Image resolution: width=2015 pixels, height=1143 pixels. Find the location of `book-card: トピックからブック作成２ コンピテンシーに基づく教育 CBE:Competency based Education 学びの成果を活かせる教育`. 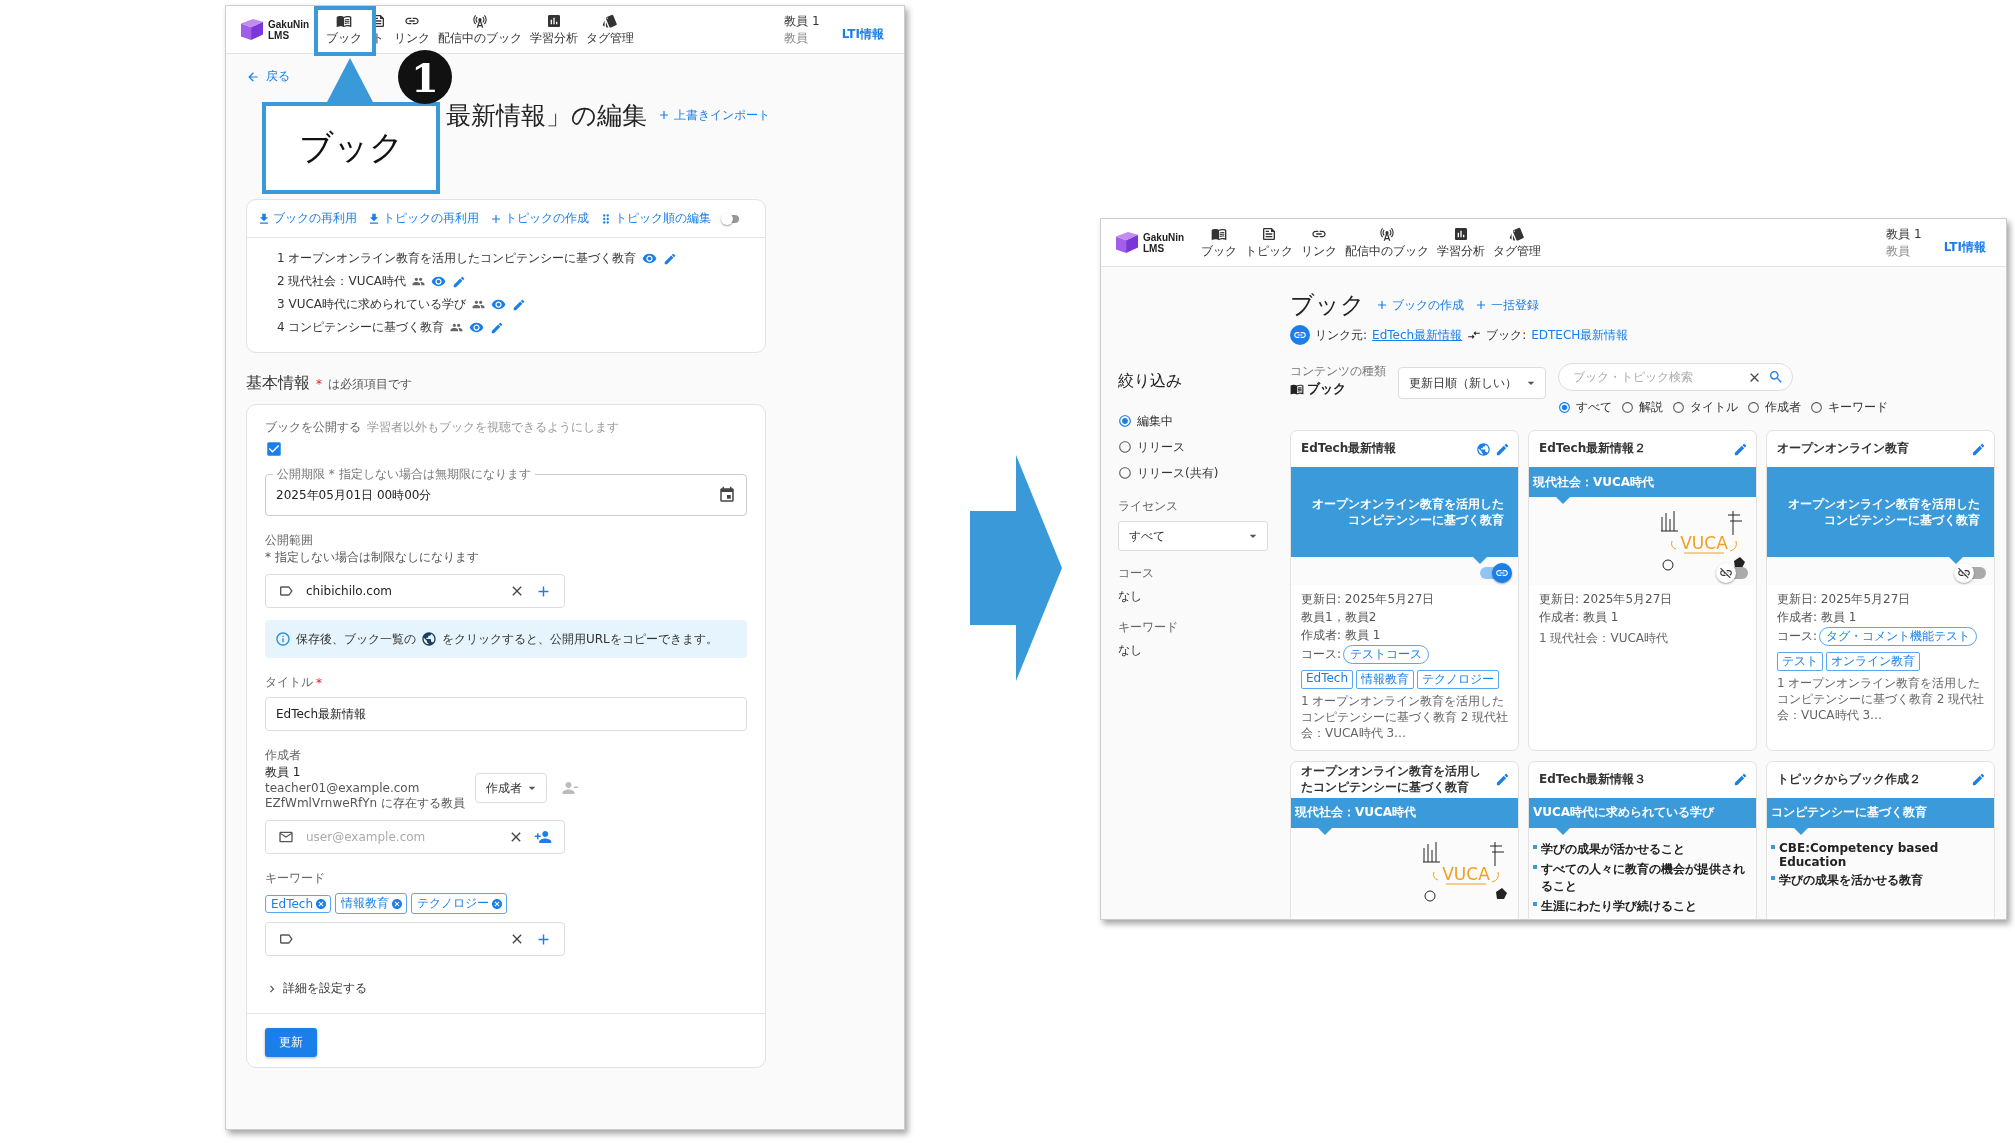

book-card: トピックからブック作成２ コンピテンシーに基づく教育 CBE:Competency based Education 学びの成果を活かせる教育 is located at coordinates (1880, 839).